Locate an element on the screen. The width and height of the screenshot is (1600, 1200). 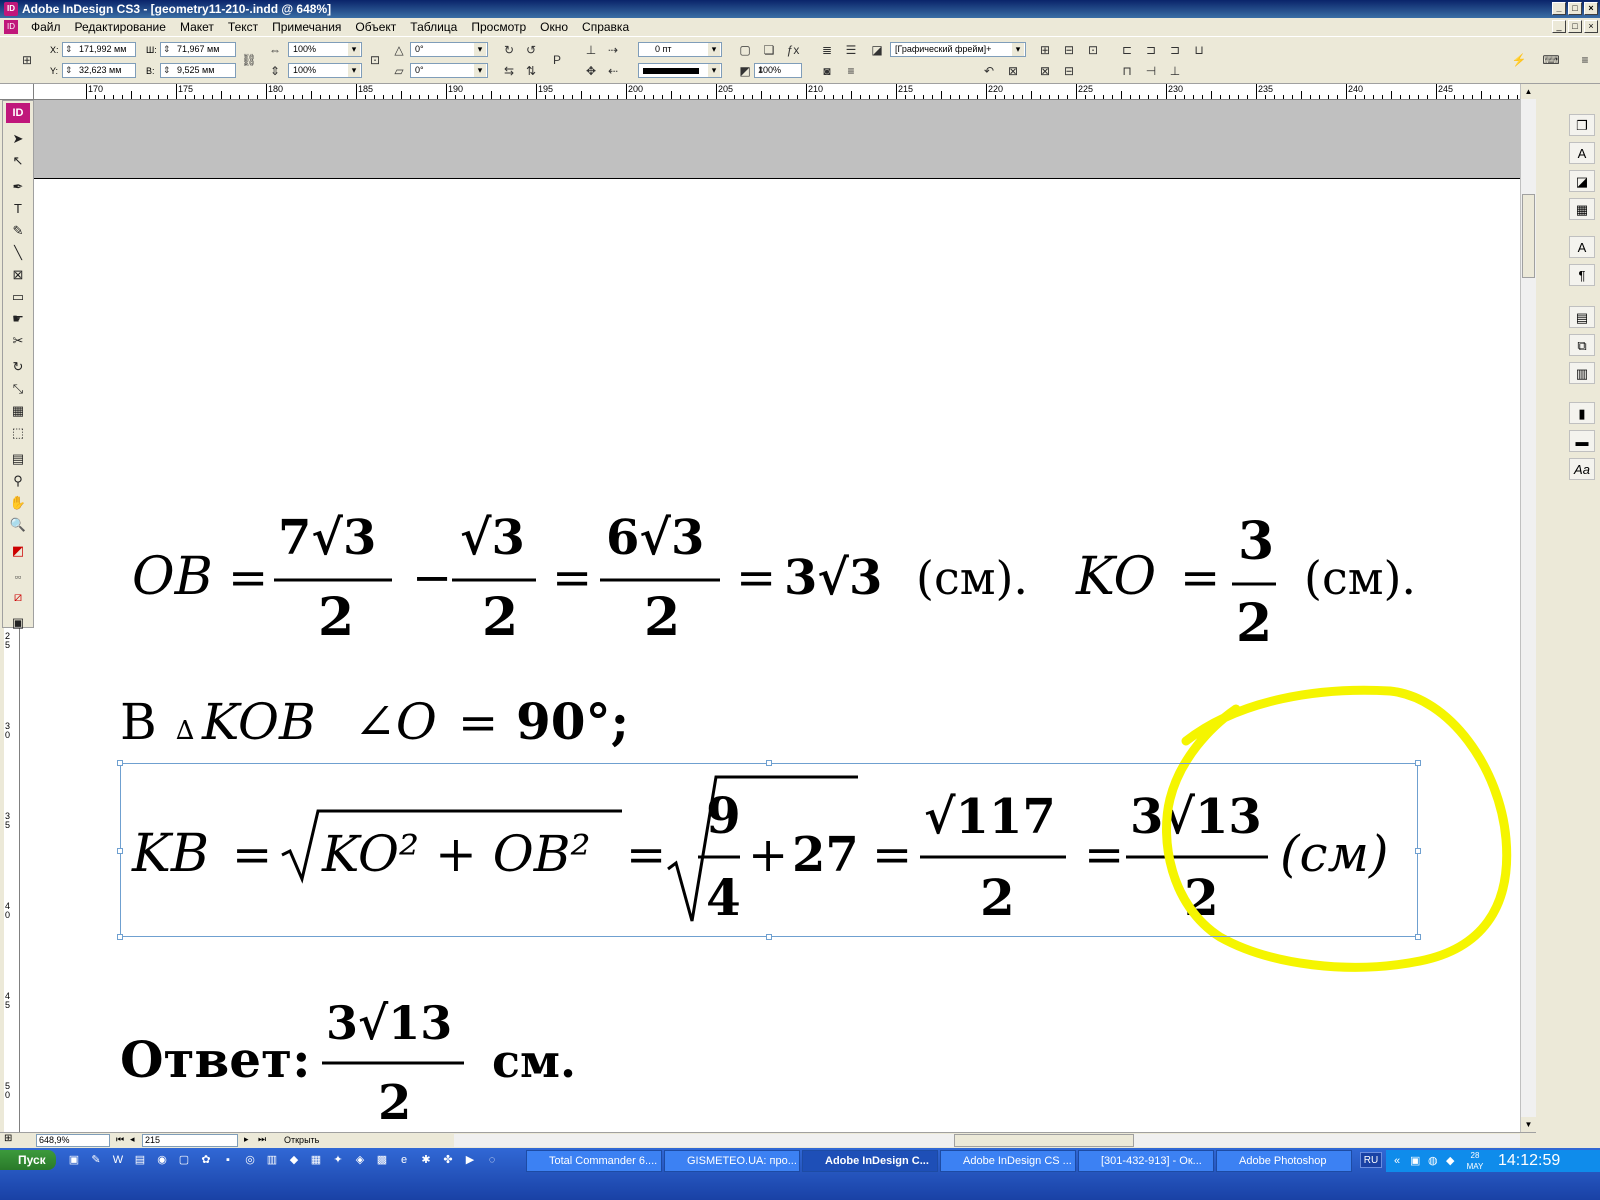
rotate-tool-icon: ↻ is located at coordinates (18, 367).